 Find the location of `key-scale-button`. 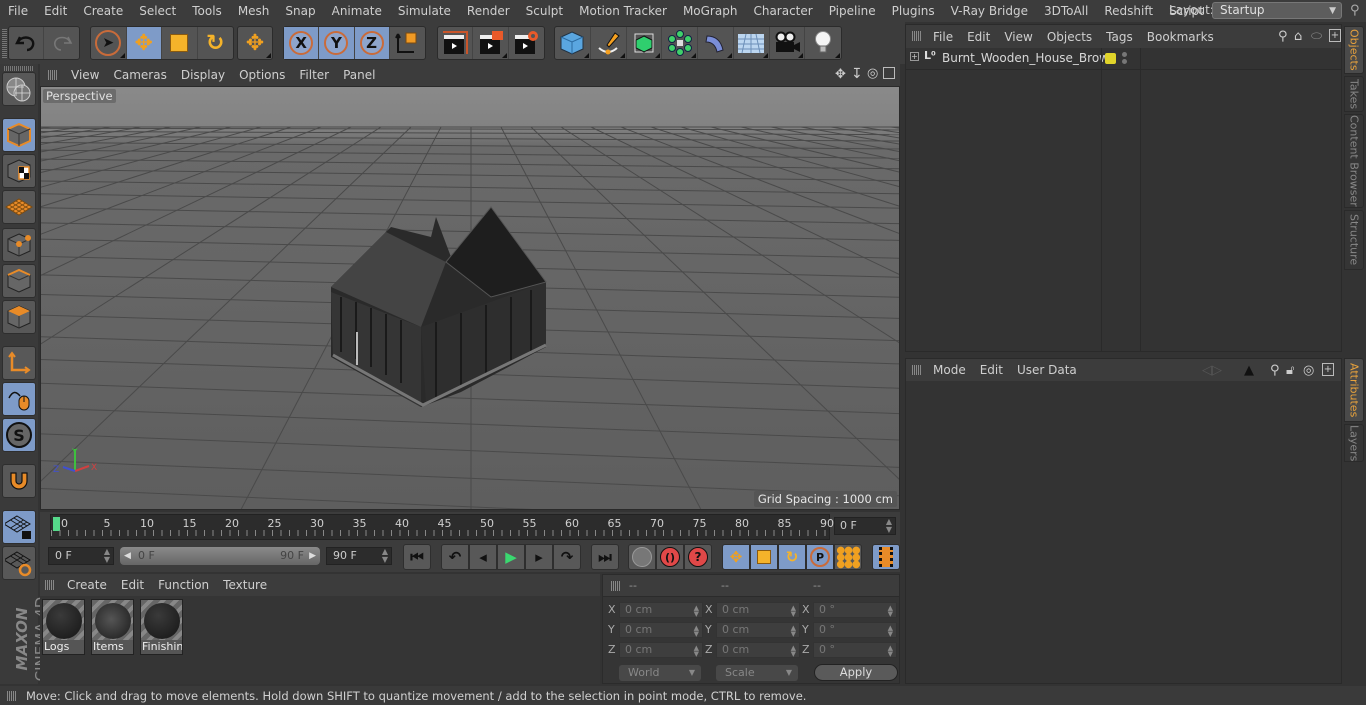

key-scale-button is located at coordinates (764, 557).